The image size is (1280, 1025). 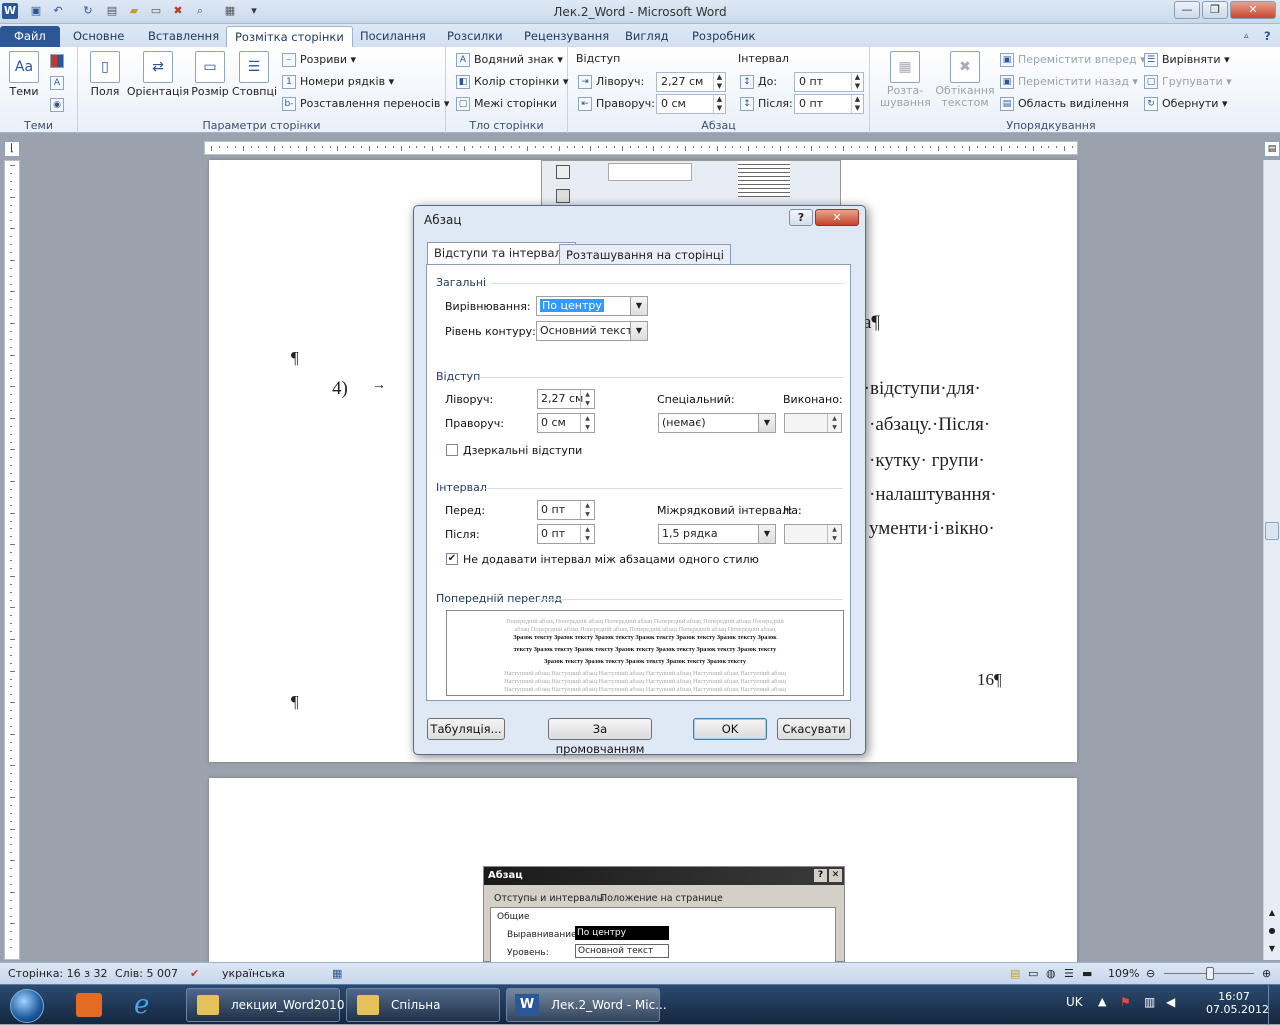 I want to click on scrollbar-thumb, so click(x=1272, y=531).